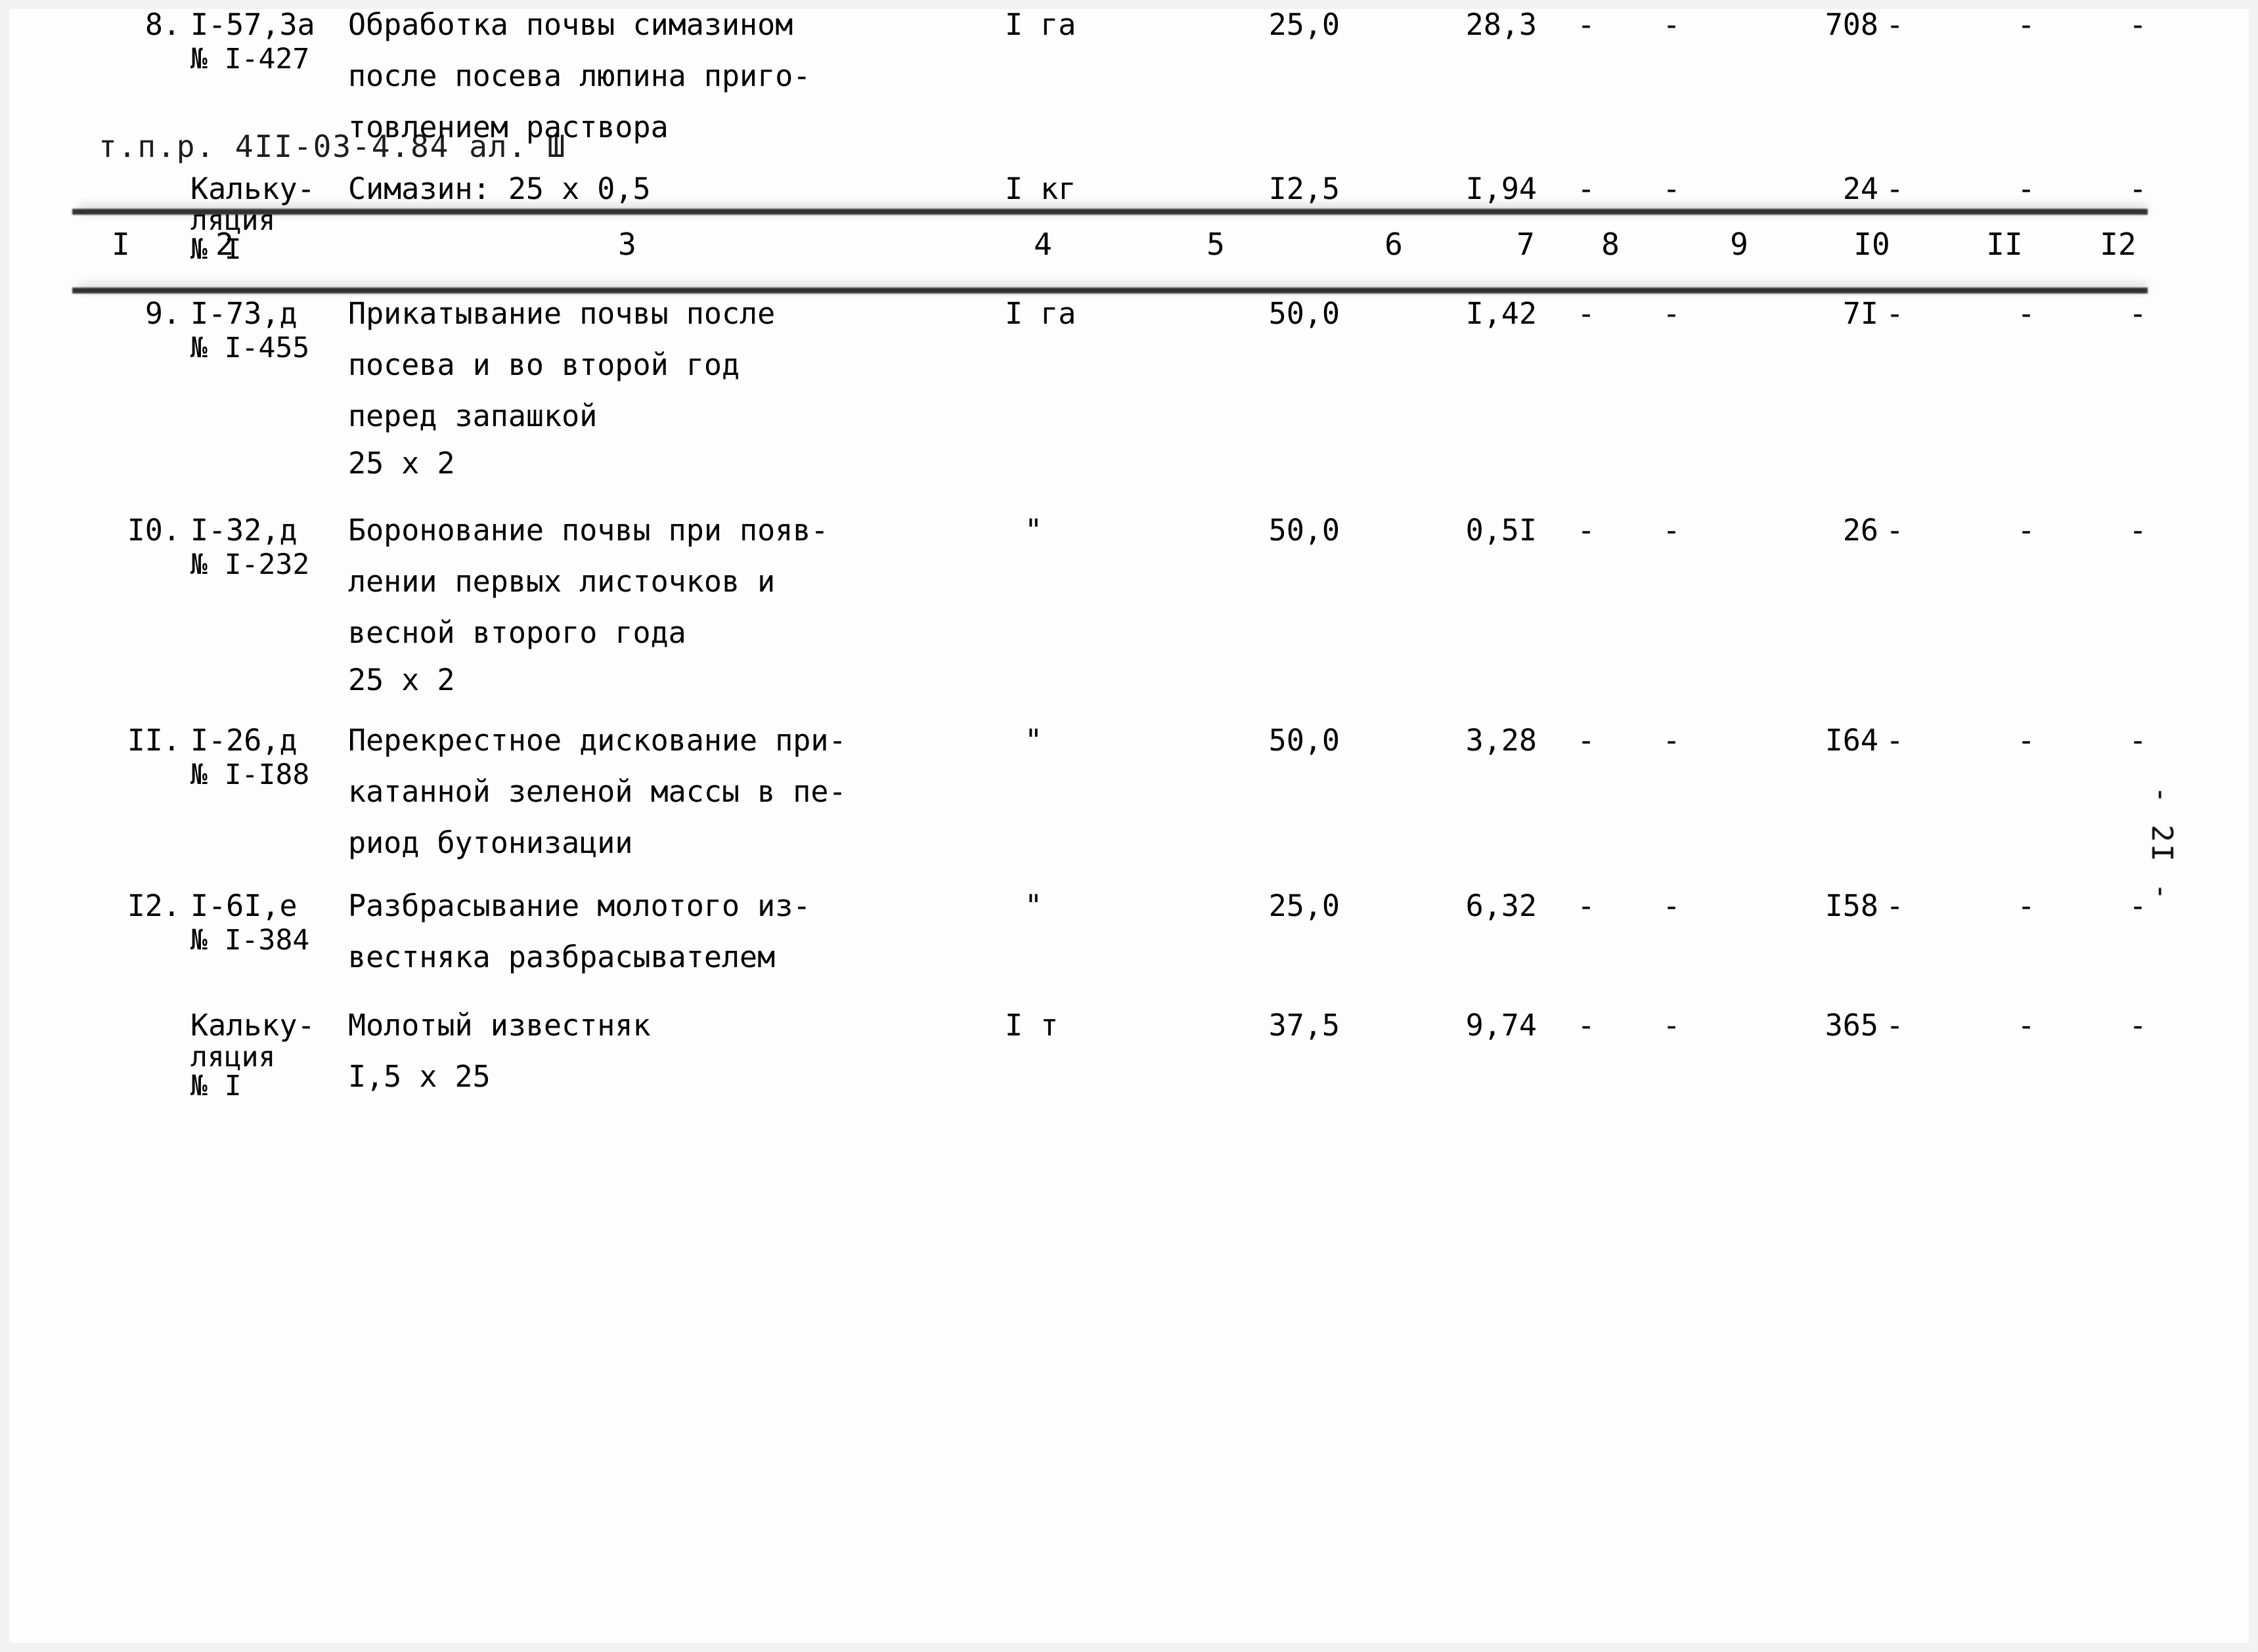 This screenshot has height=1652, width=2258. Describe the element at coordinates (154, 741) in the screenshot. I see `row-number: II.` at that location.